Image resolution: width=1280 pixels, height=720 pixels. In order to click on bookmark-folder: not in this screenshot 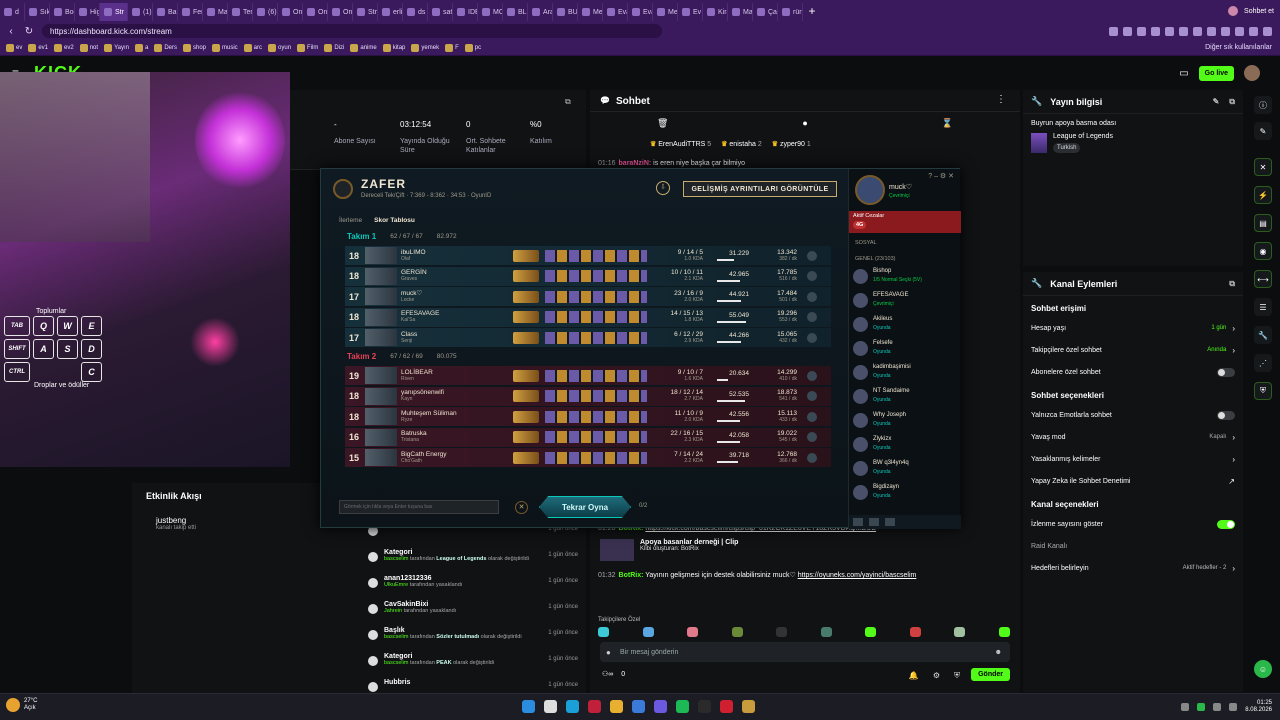, I will do `click(88, 47)`.